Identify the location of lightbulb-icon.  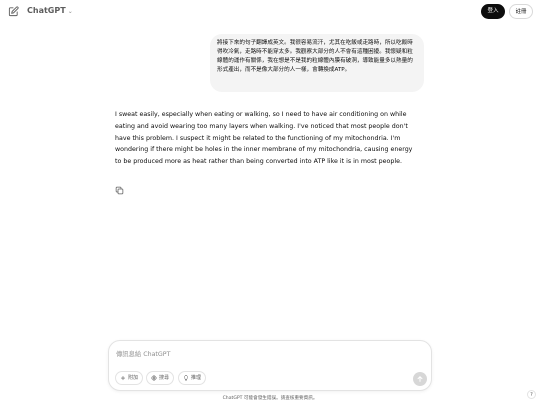
(186, 377).